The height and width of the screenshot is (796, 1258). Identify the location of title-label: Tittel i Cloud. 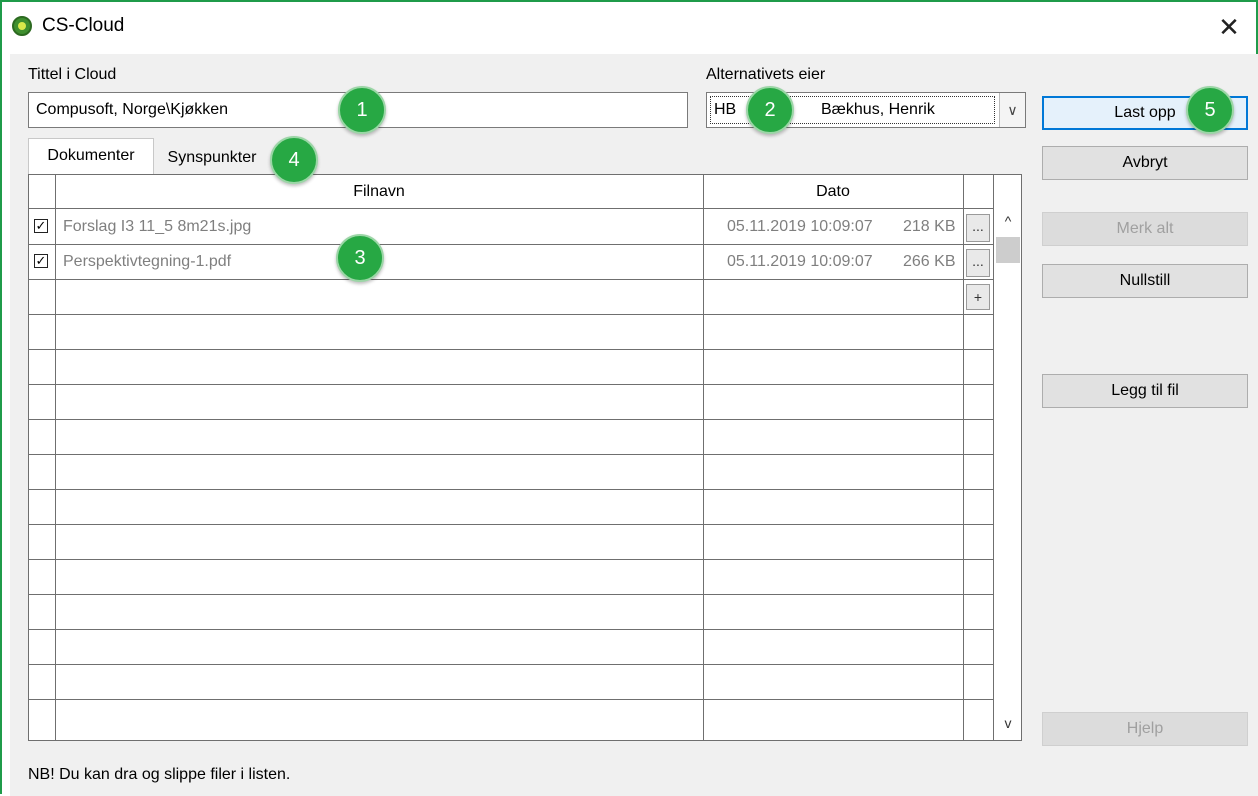
(72, 74).